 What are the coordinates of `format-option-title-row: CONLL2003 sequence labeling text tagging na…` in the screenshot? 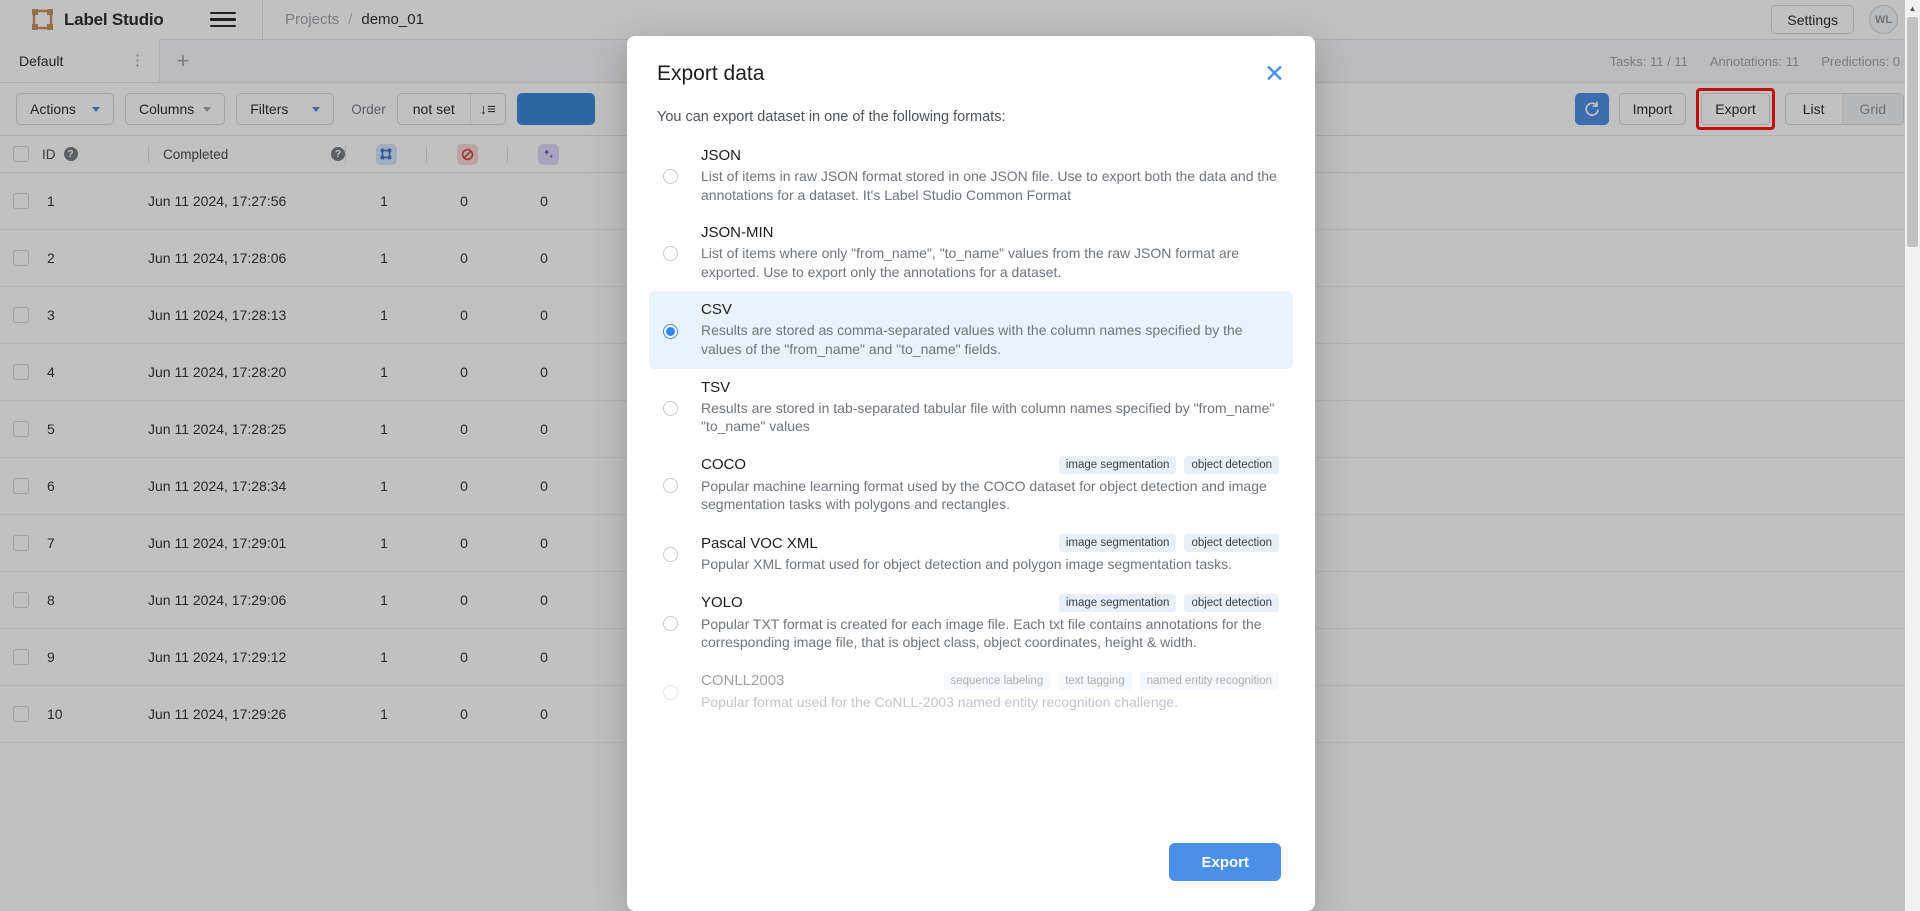 It's located at (990, 680).